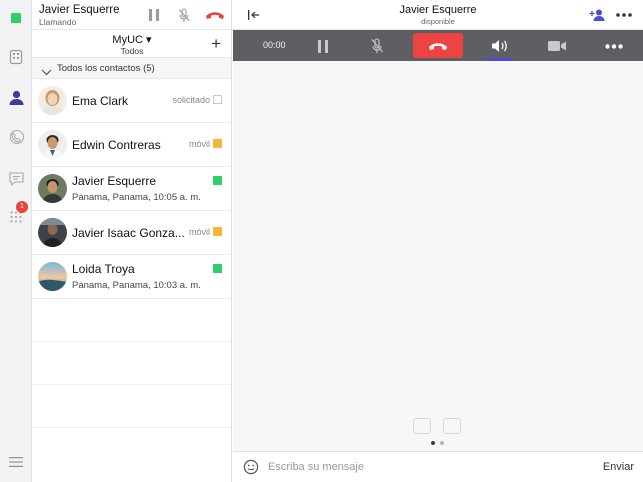 The height and width of the screenshot is (482, 643). What do you see at coordinates (251, 469) in the screenshot?
I see `emoji-icon` at bounding box center [251, 469].